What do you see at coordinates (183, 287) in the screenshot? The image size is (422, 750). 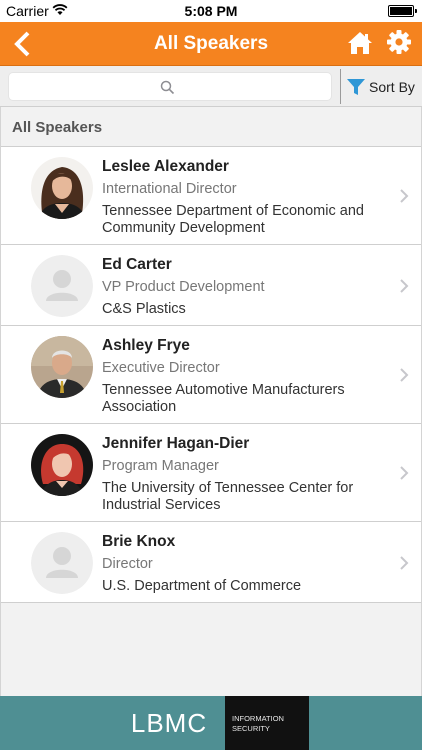 I see `speaker-role: VP Product Development` at bounding box center [183, 287].